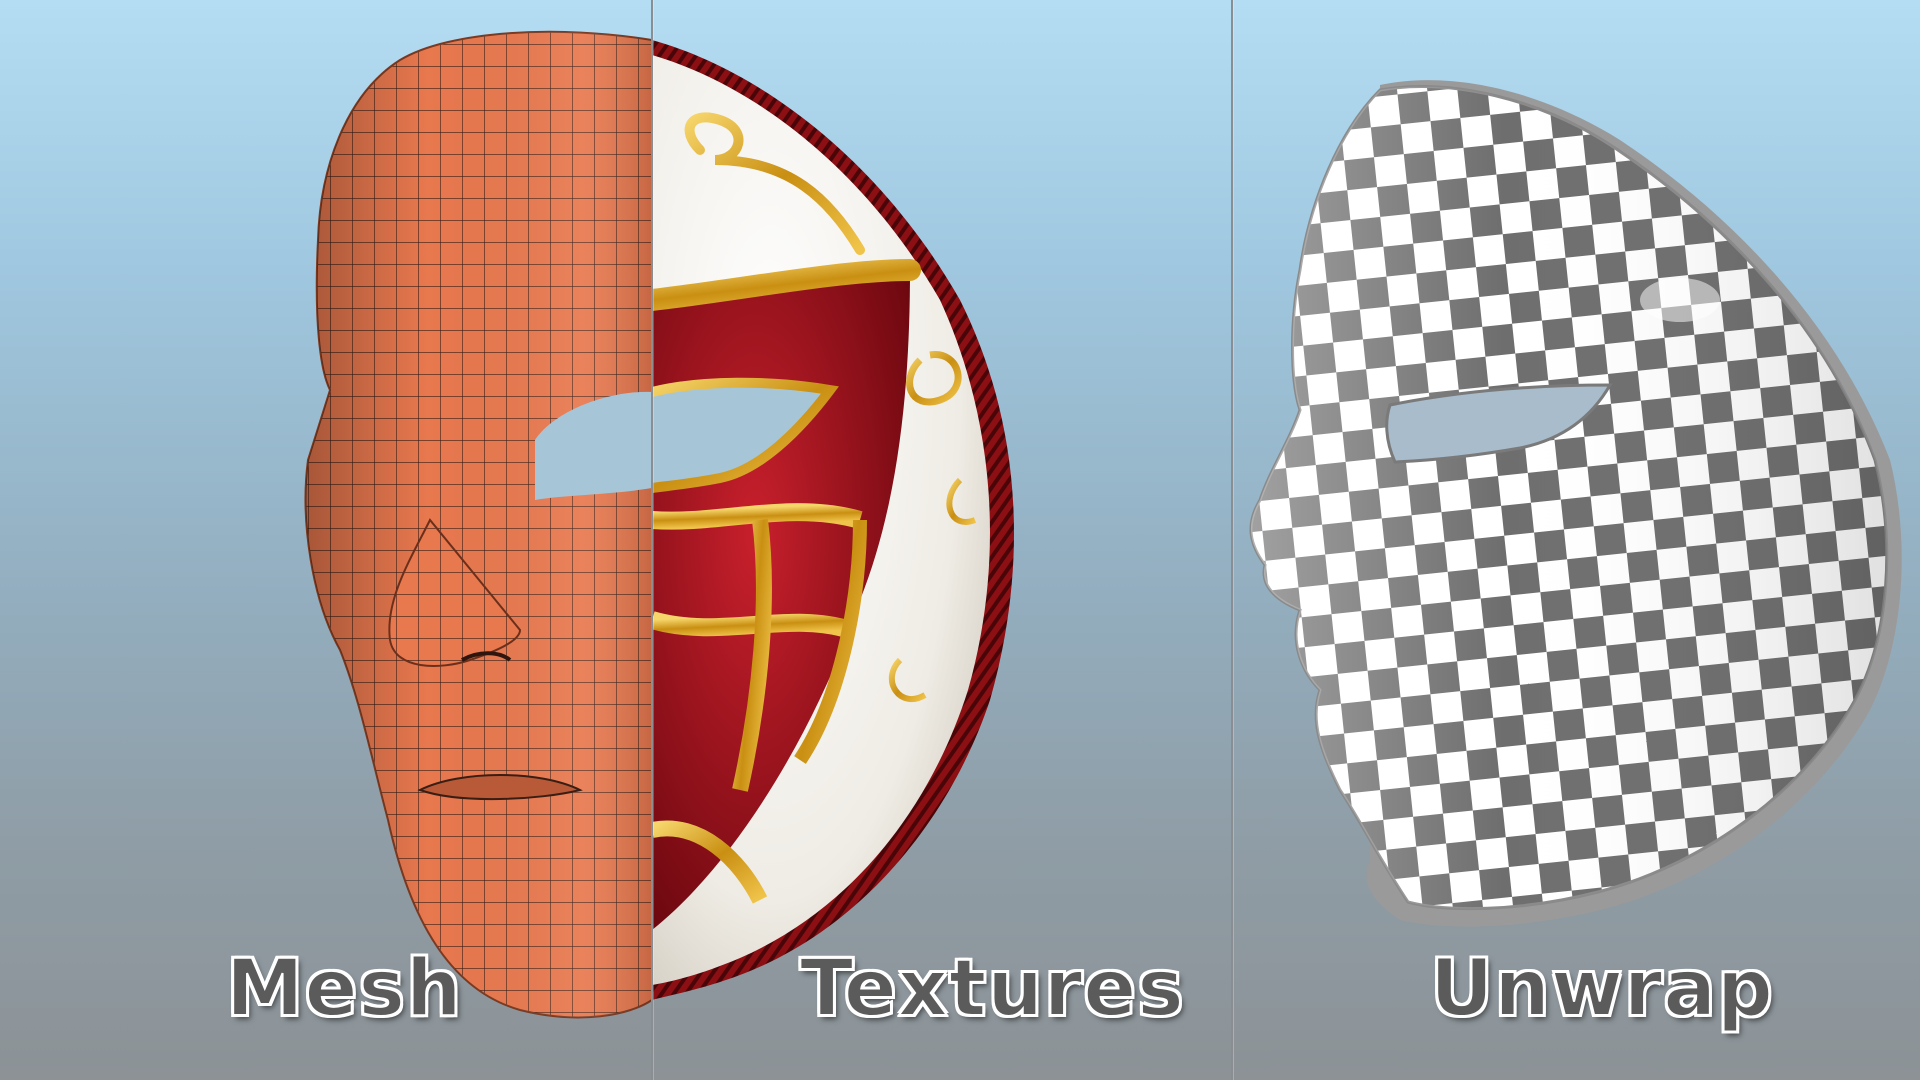 Image resolution: width=1920 pixels, height=1080 pixels. I want to click on panel-divider-right, so click(1232, 540).